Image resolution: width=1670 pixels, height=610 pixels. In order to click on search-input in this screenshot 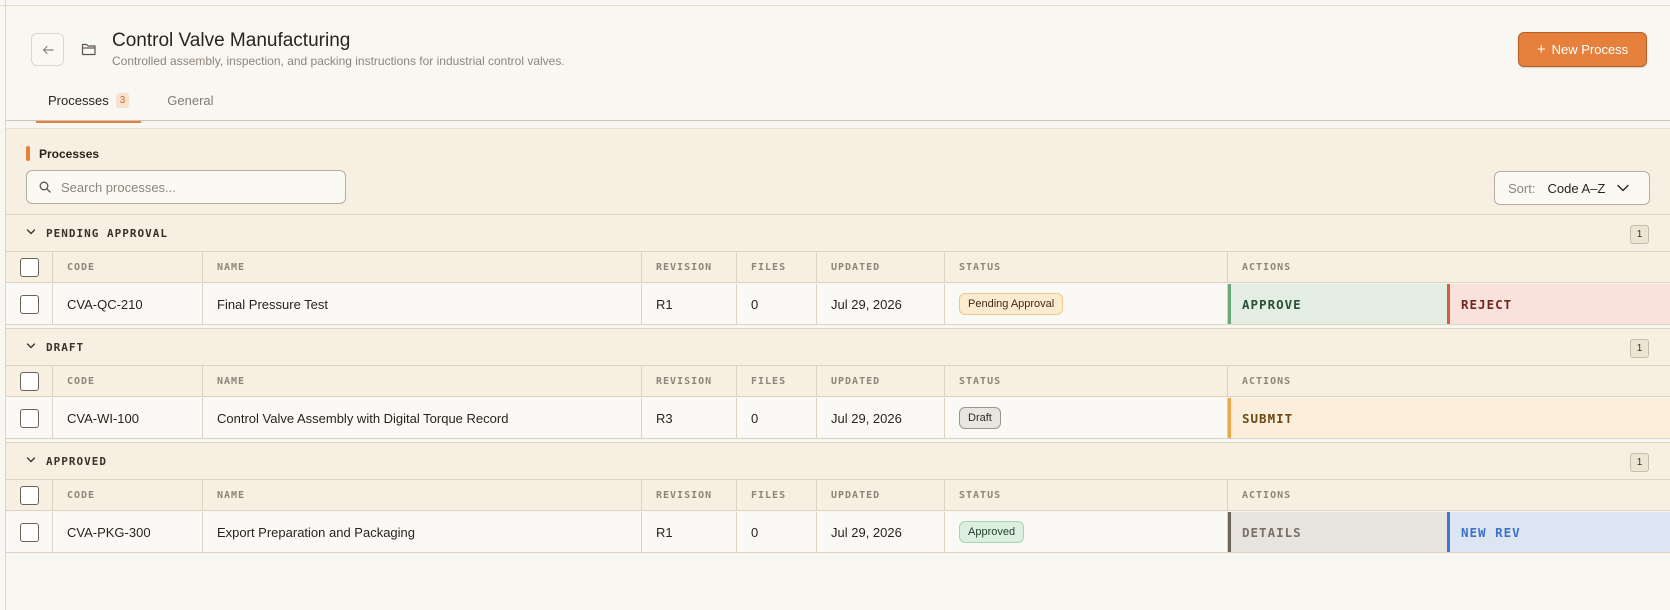, I will do `click(191, 187)`.